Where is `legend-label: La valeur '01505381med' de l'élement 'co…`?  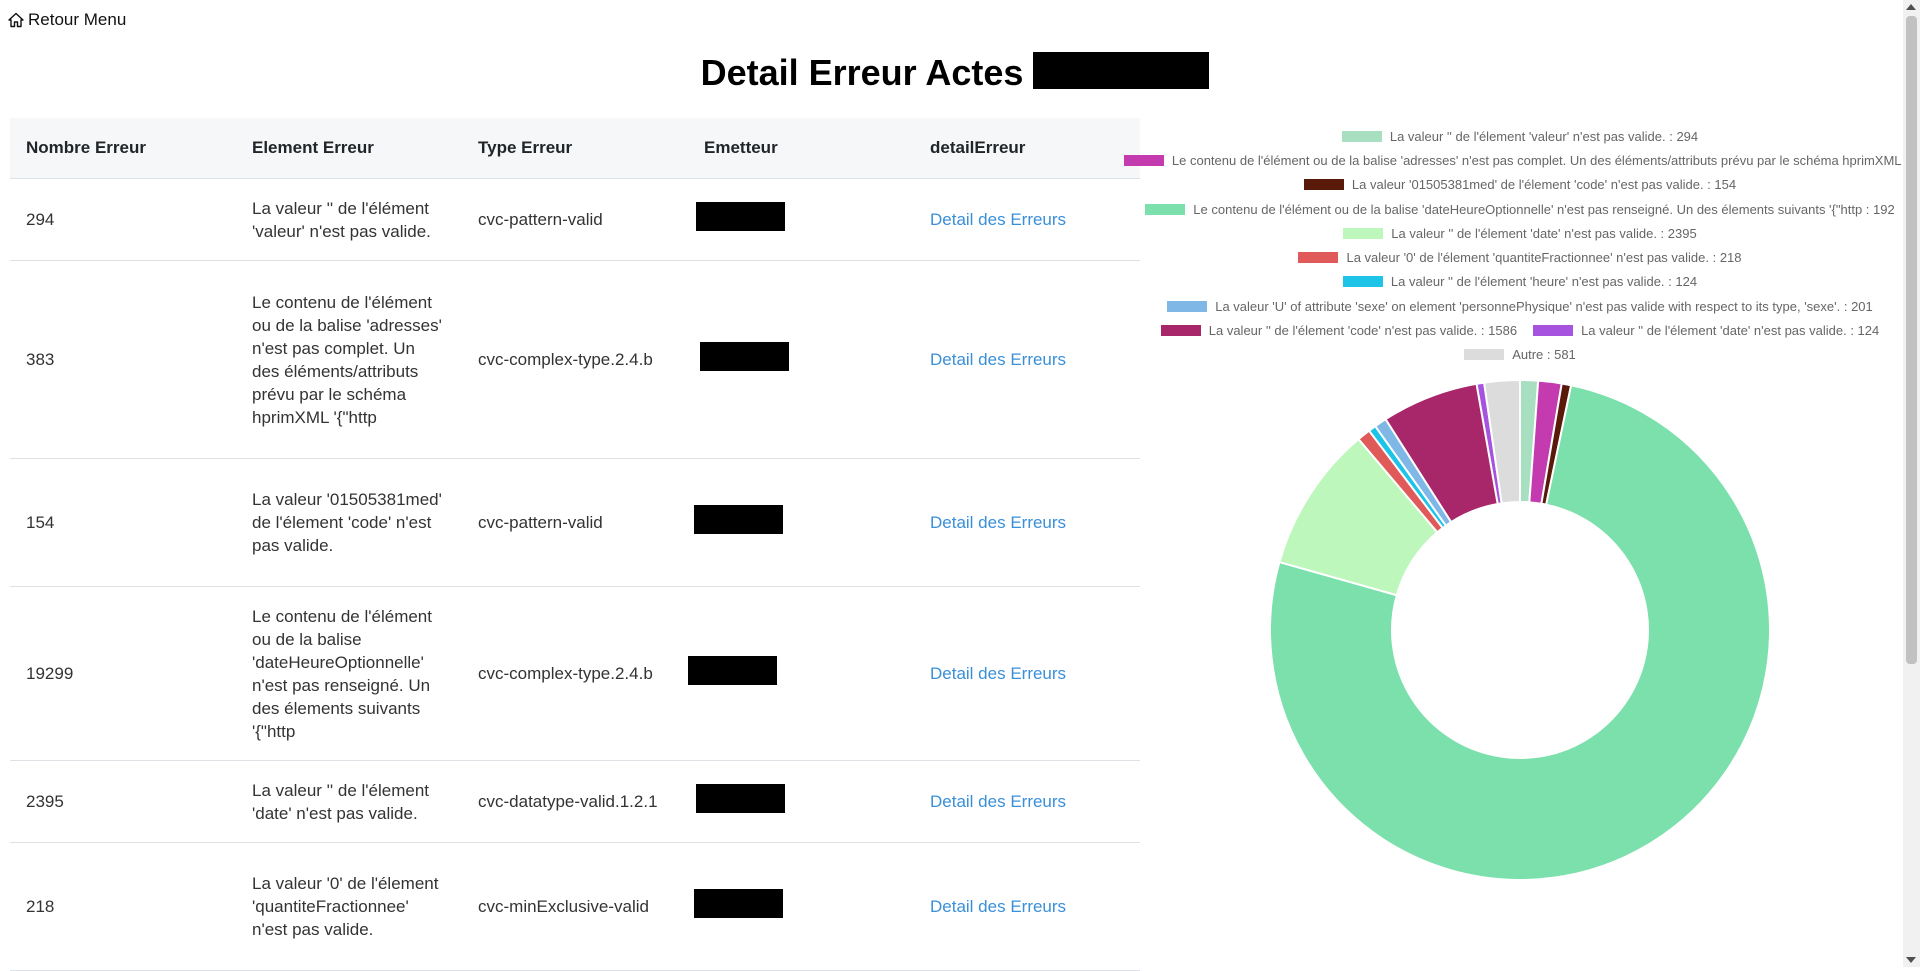 legend-label: La valeur '01505381med' de l'élement 'co… is located at coordinates (1544, 185).